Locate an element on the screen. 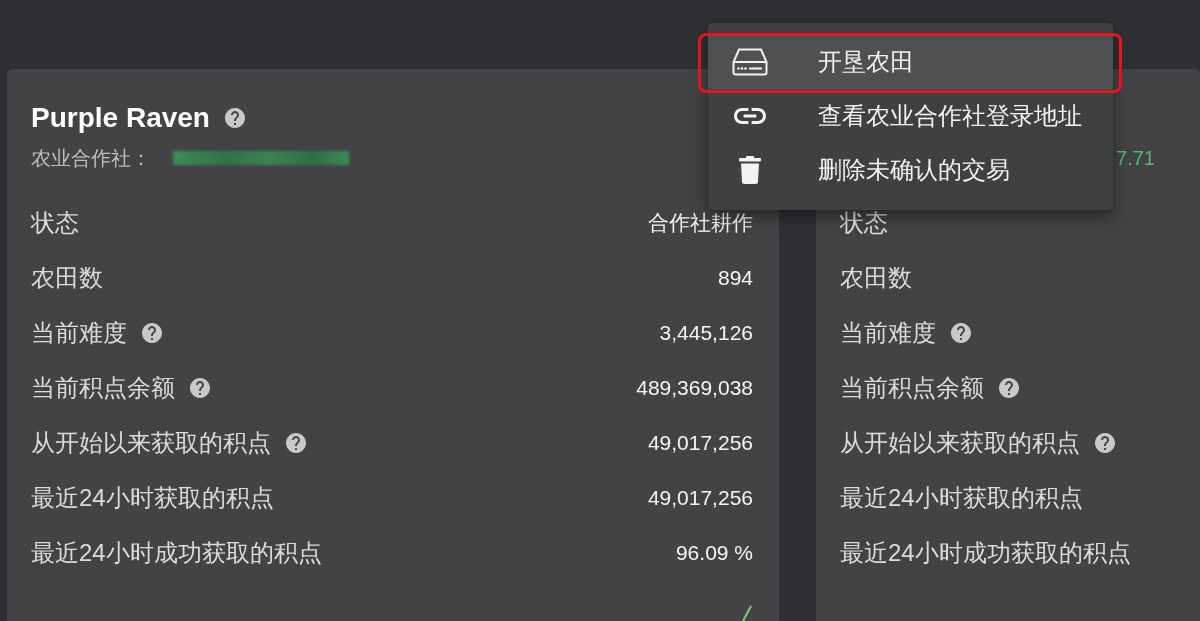 Image resolution: width=1200 pixels, height=621 pixels. menu-item: 查看农业合作社登录地址 is located at coordinates (910, 116).